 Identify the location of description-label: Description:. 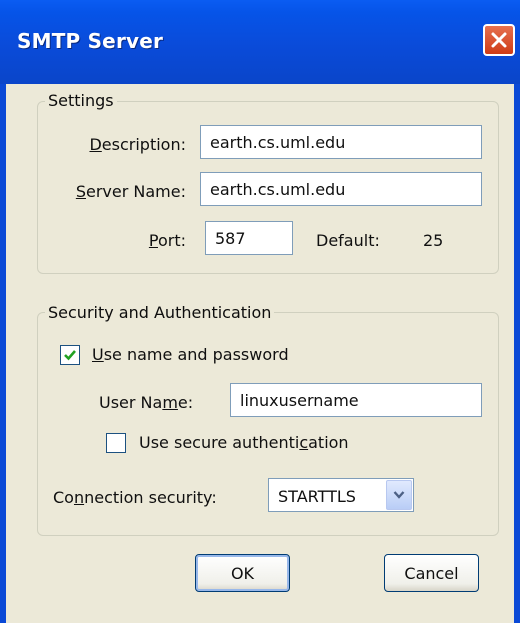
(137, 144).